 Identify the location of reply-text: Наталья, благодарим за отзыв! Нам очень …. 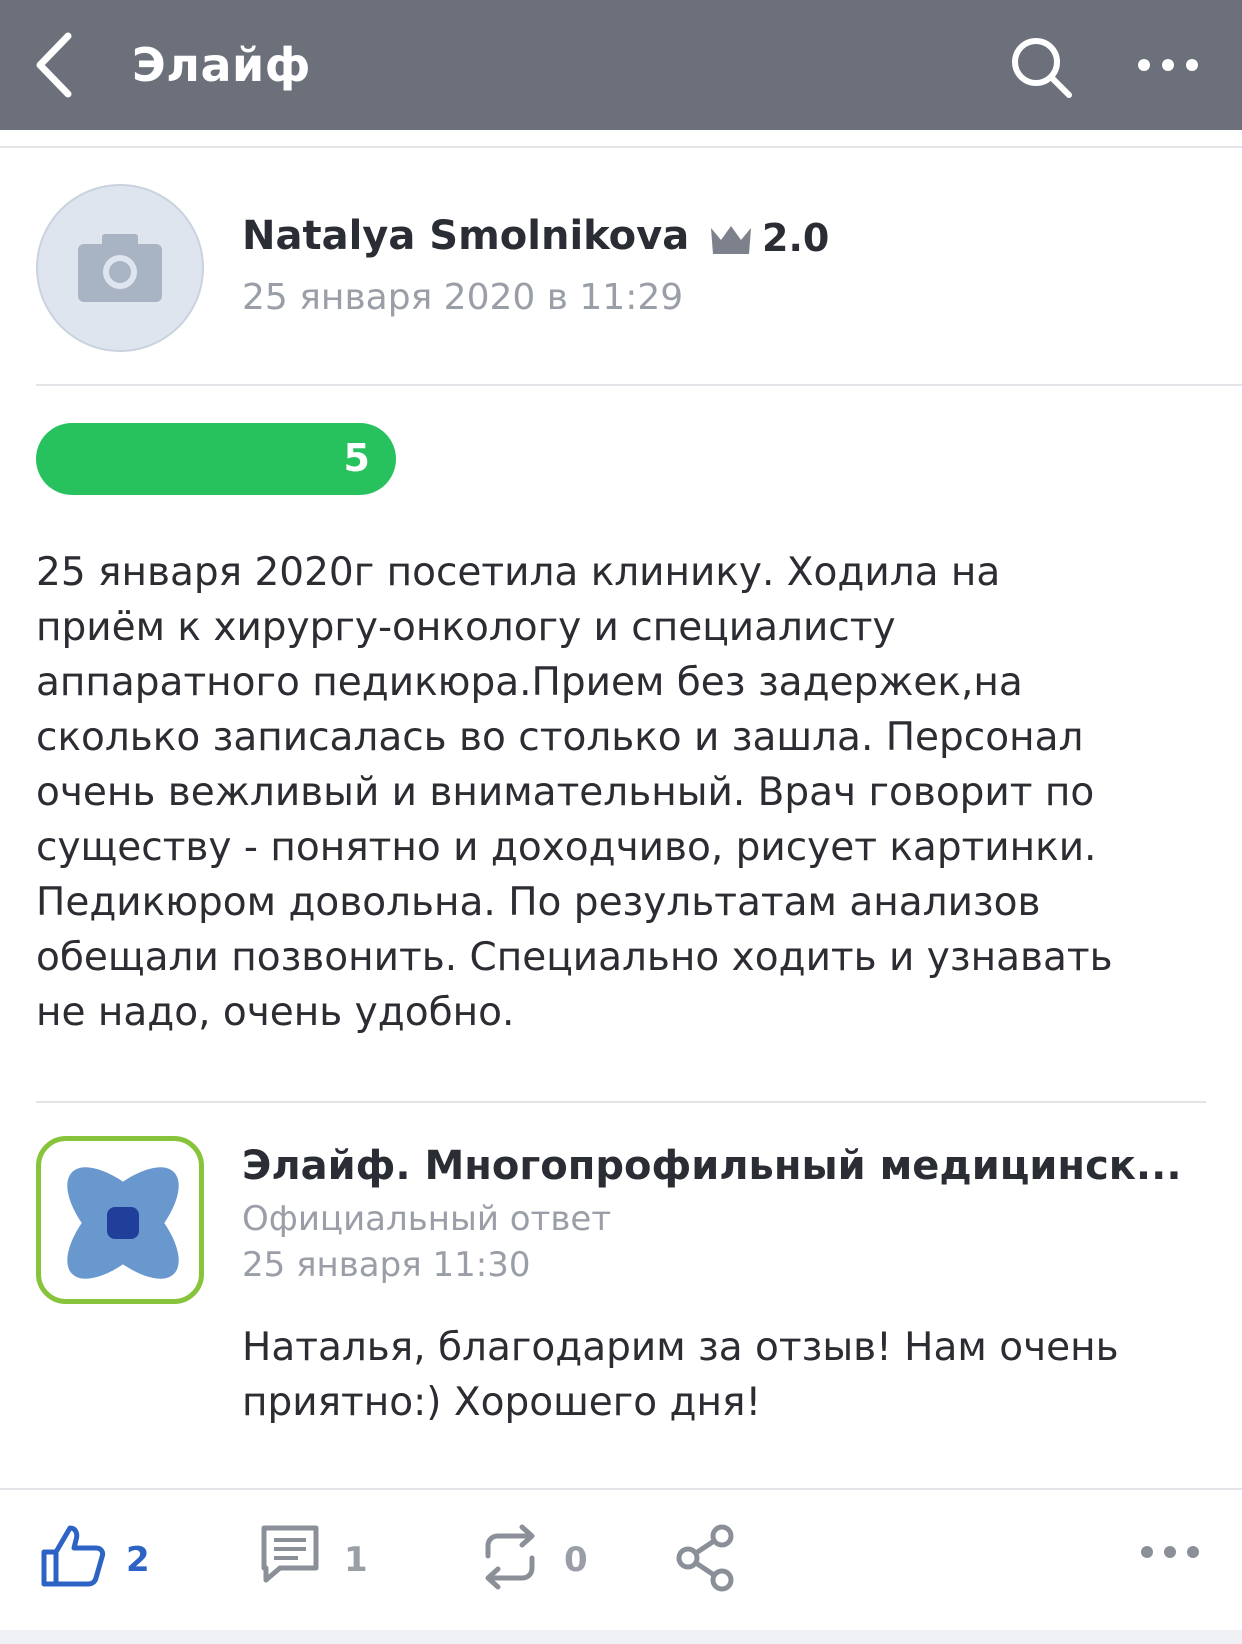
(680, 1375).